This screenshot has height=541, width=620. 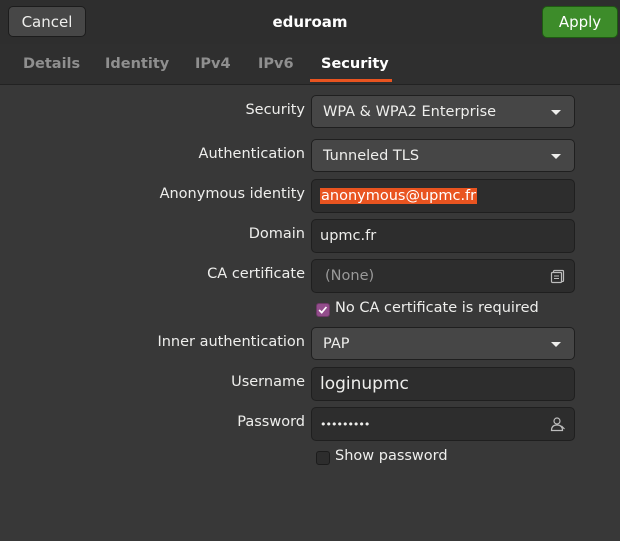 I want to click on security-value: WPA & WPA2 Enterprise, so click(x=410, y=111).